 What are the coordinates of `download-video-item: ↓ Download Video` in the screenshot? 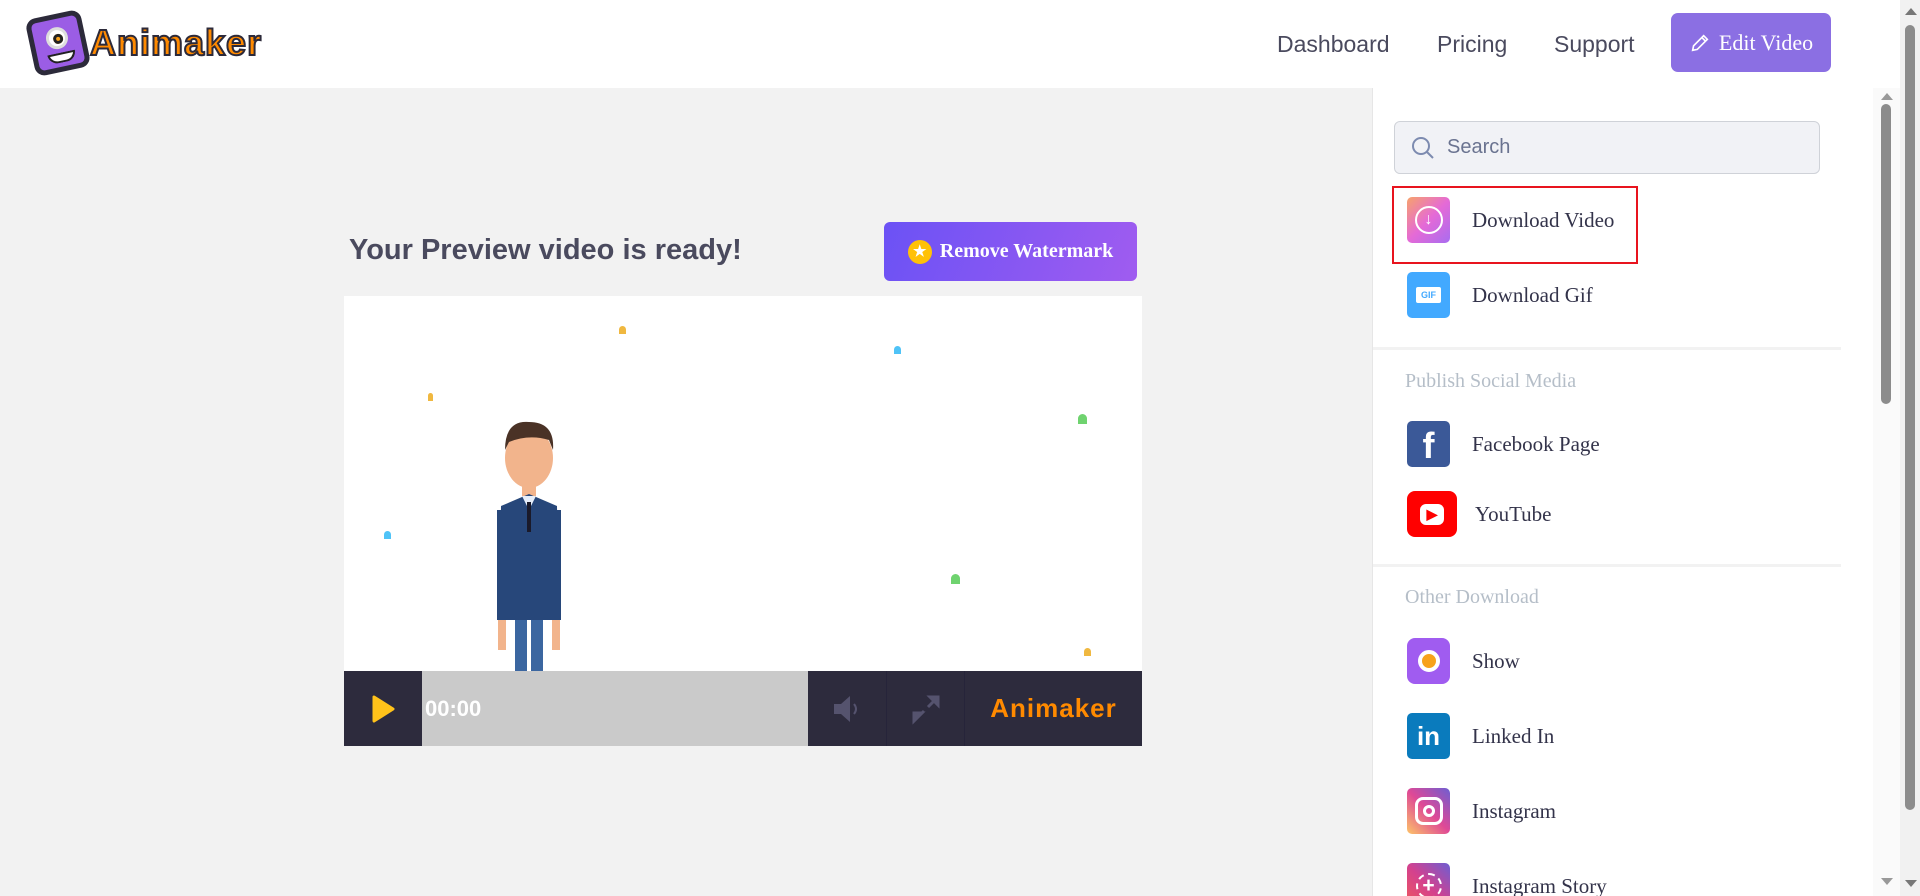 It's located at (1510, 220).